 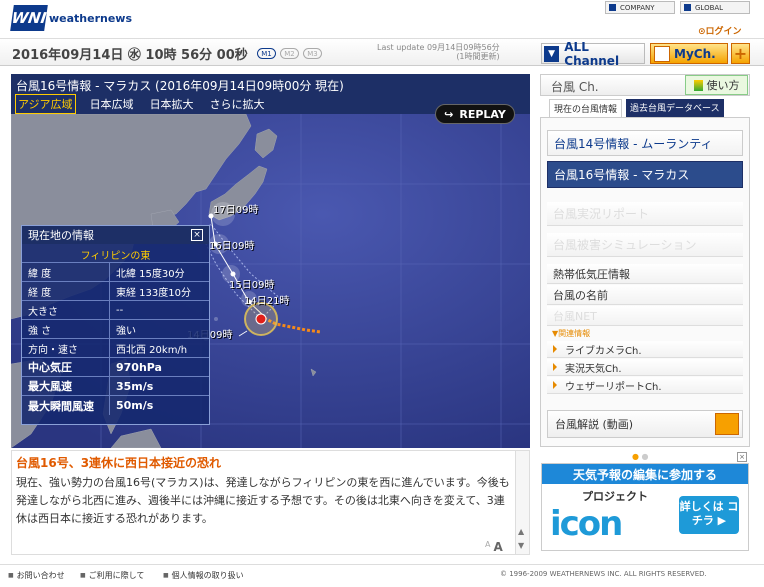 What do you see at coordinates (552, 53) in the screenshot?
I see `chevron-down-icon: ▼` at bounding box center [552, 53].